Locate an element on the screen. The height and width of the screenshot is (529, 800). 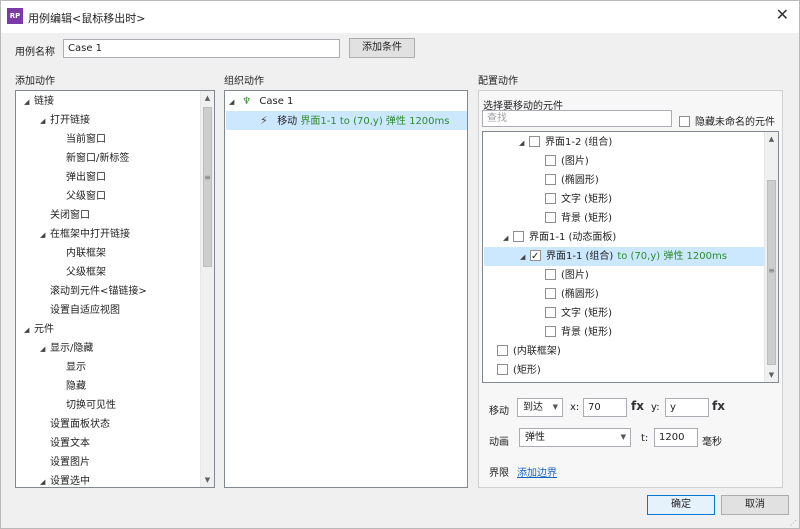
action-tree-item: 设置面板状态 is located at coordinates (75, 424).